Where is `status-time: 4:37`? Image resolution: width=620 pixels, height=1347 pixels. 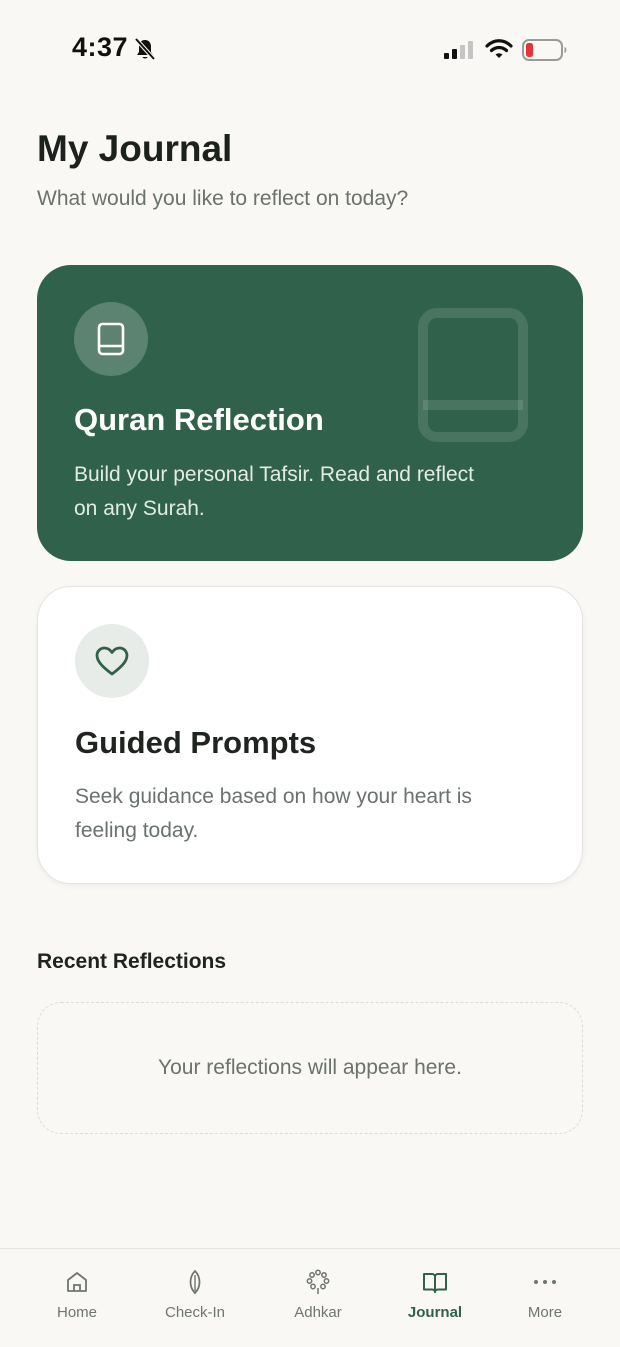
status-time: 4:37 is located at coordinates (100, 47).